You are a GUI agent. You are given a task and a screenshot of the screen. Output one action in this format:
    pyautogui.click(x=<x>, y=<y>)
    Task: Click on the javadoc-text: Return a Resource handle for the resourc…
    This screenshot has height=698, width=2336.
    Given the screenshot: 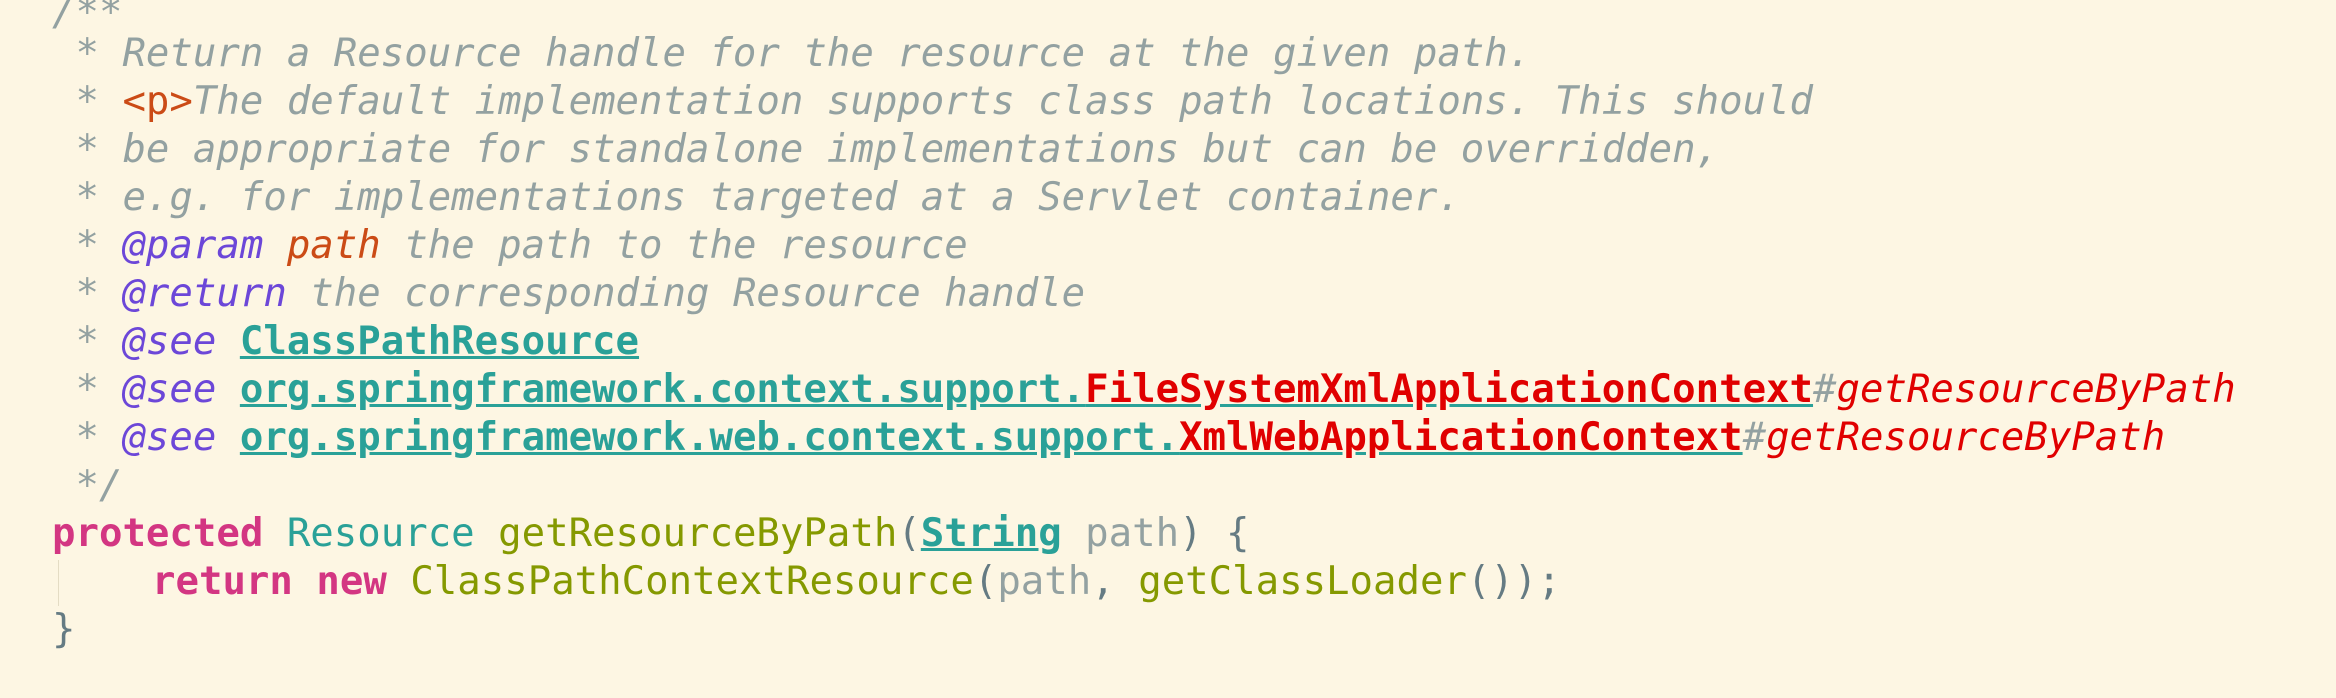 What is the action you would take?
    pyautogui.click(x=827, y=53)
    